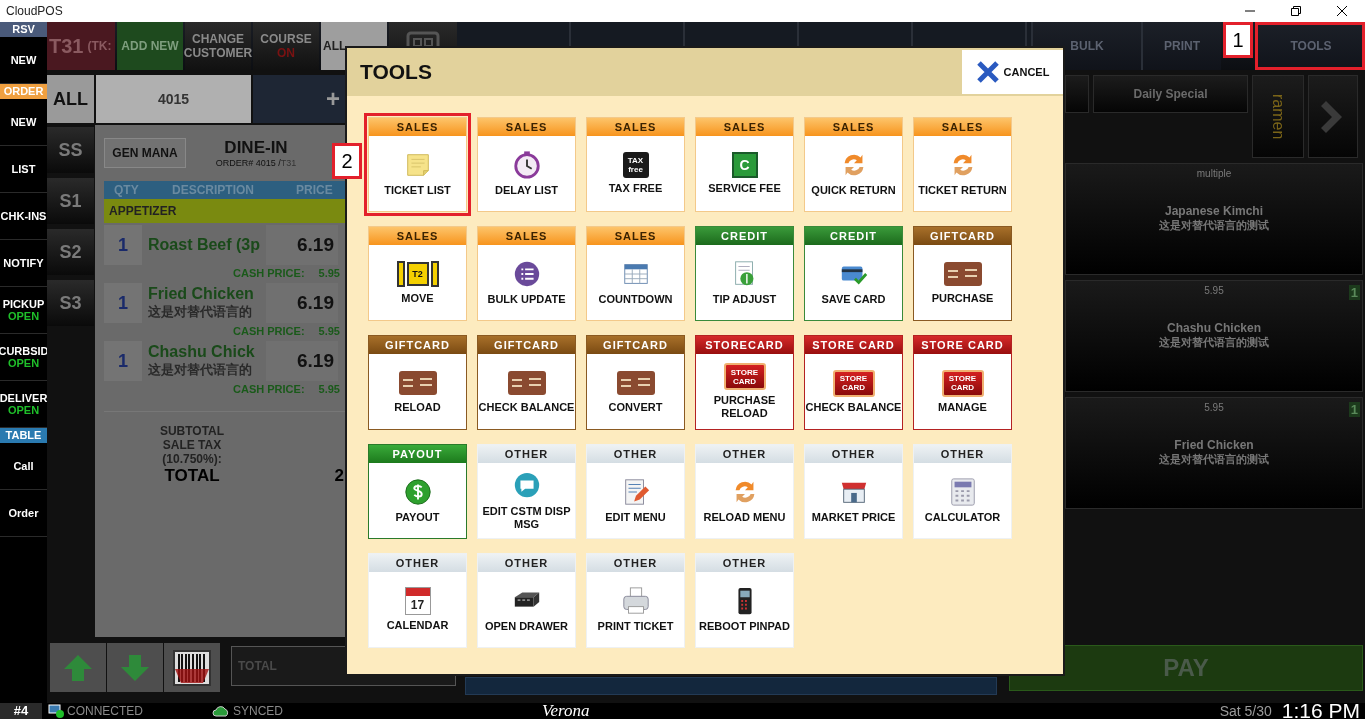 Image resolution: width=1365 pixels, height=719 pixels. What do you see at coordinates (744, 165) in the screenshot?
I see `charge-icon: C` at bounding box center [744, 165].